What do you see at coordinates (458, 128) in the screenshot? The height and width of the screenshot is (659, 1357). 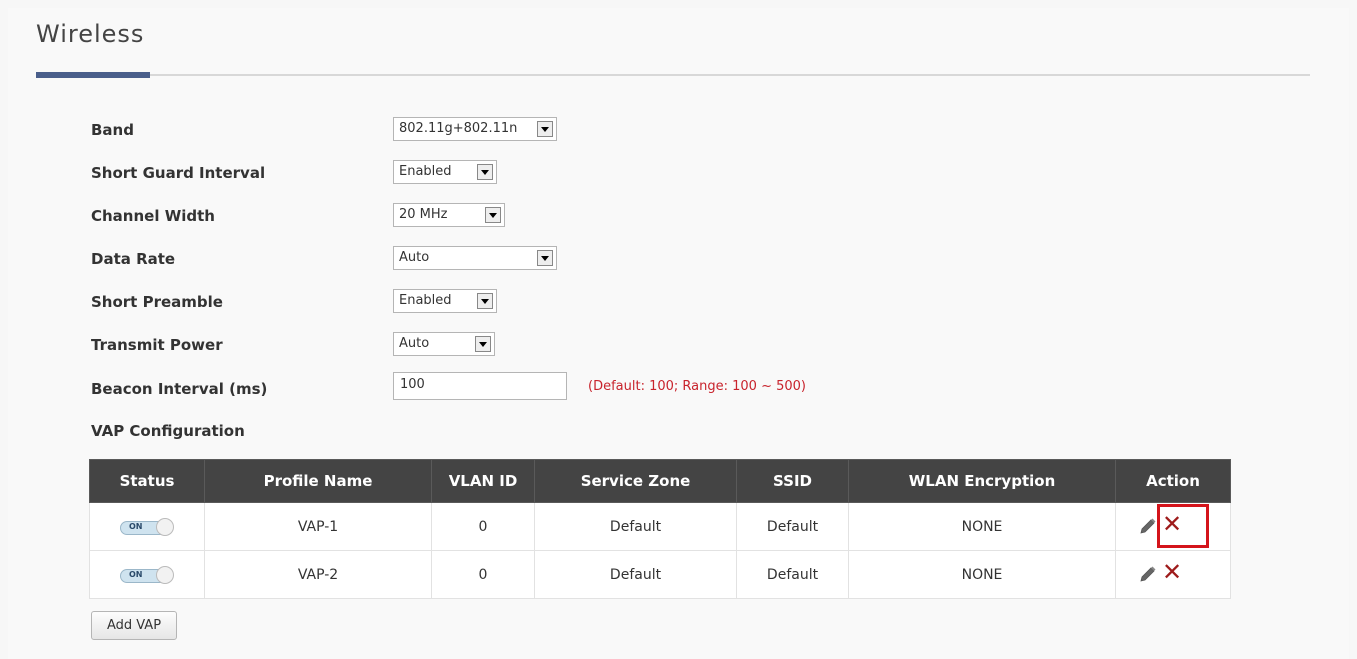 I see `band-value: 802.11g+802.11n` at bounding box center [458, 128].